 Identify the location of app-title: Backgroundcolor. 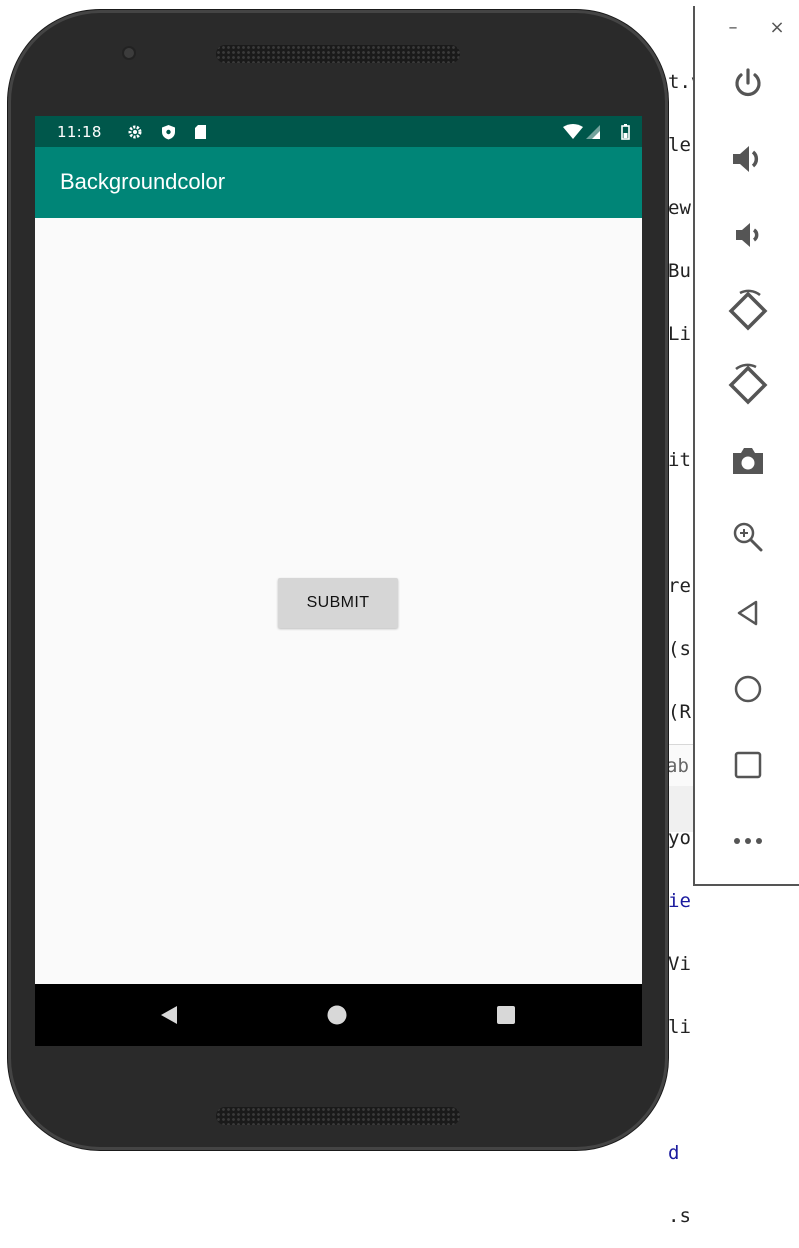
(143, 181).